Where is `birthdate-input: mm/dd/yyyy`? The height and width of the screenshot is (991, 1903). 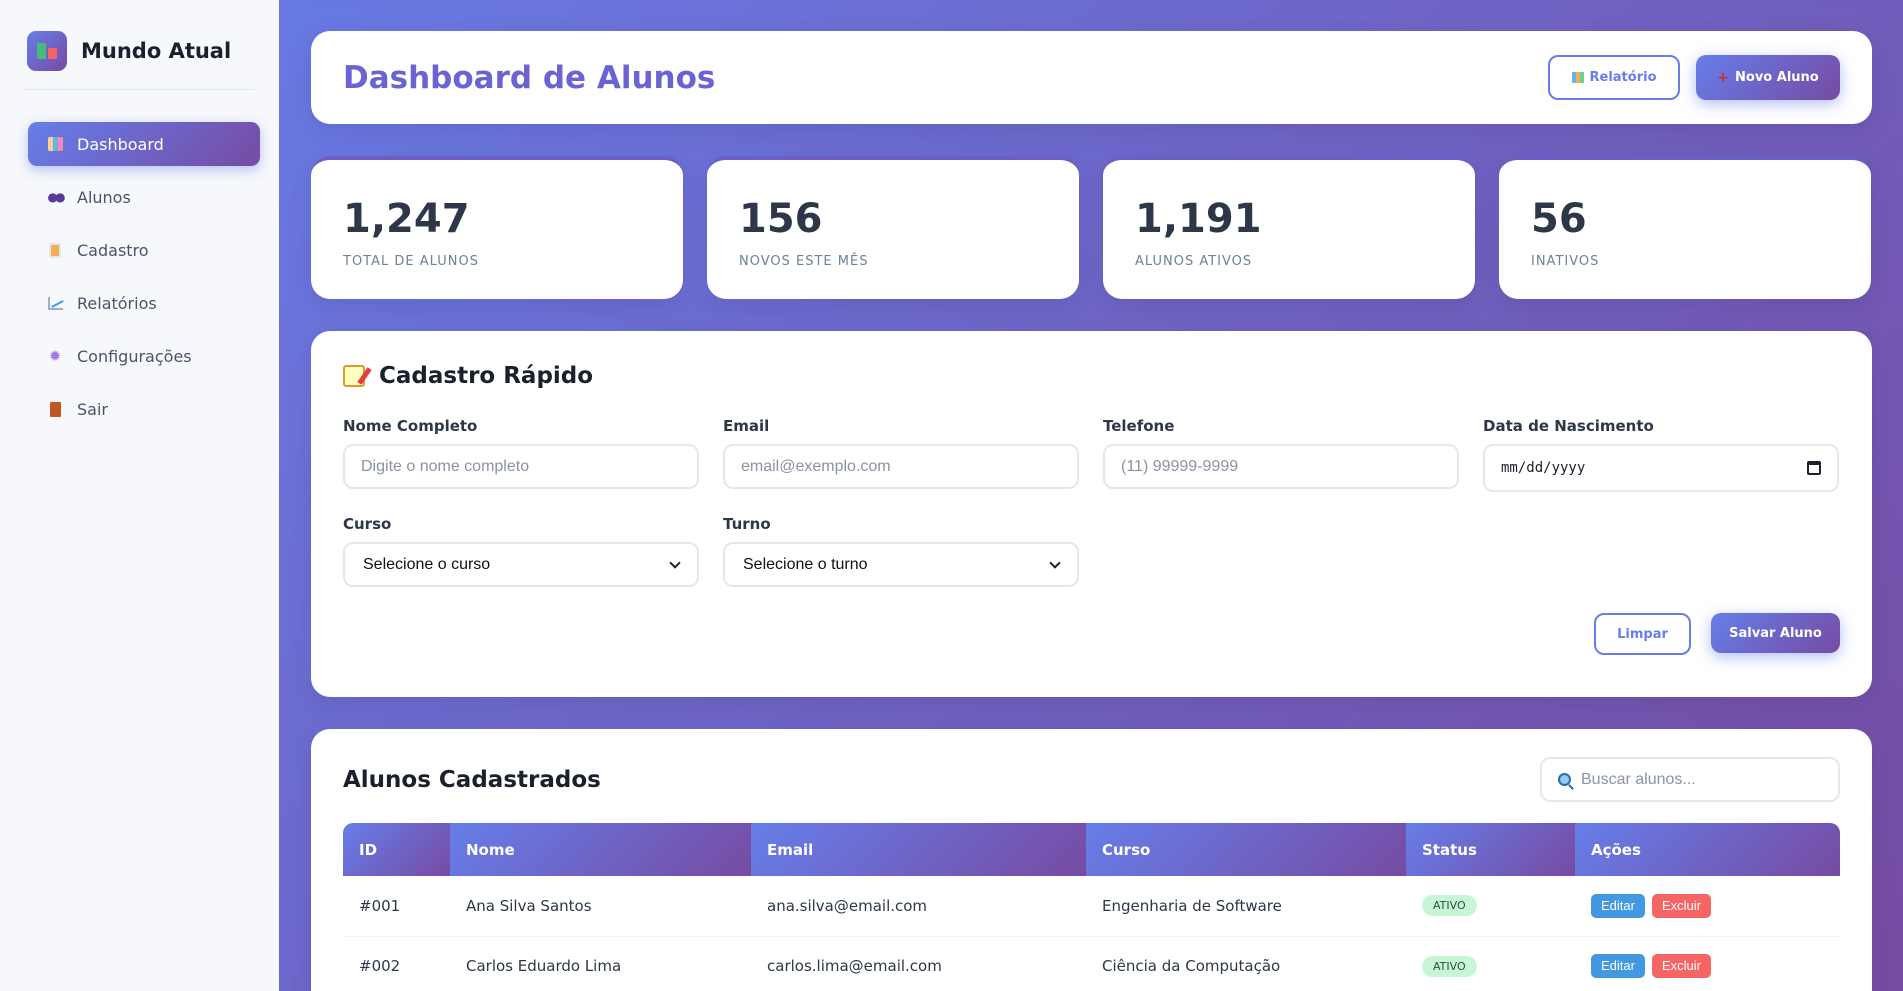 birthdate-input: mm/dd/yyyy is located at coordinates (1661, 468).